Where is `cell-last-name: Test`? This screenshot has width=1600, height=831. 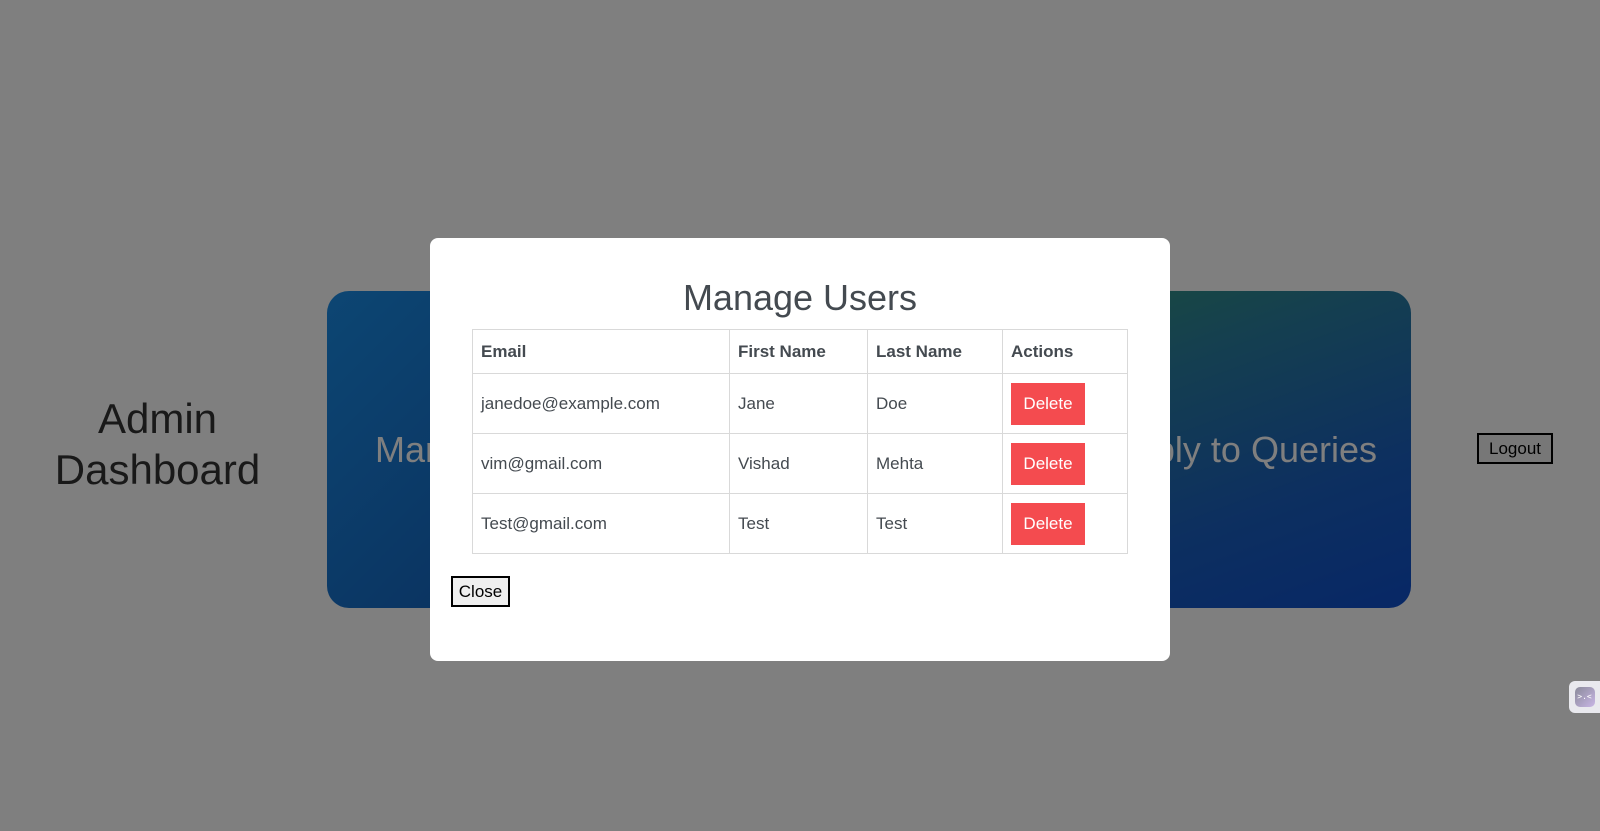 cell-last-name: Test is located at coordinates (935, 523).